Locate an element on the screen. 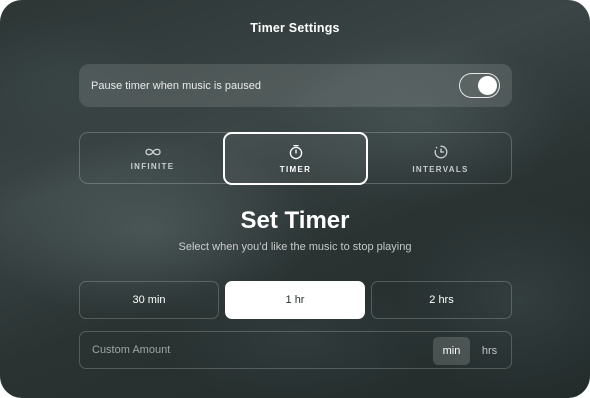 This screenshot has height=398, width=590. pause-timer-toggle is located at coordinates (479, 85).